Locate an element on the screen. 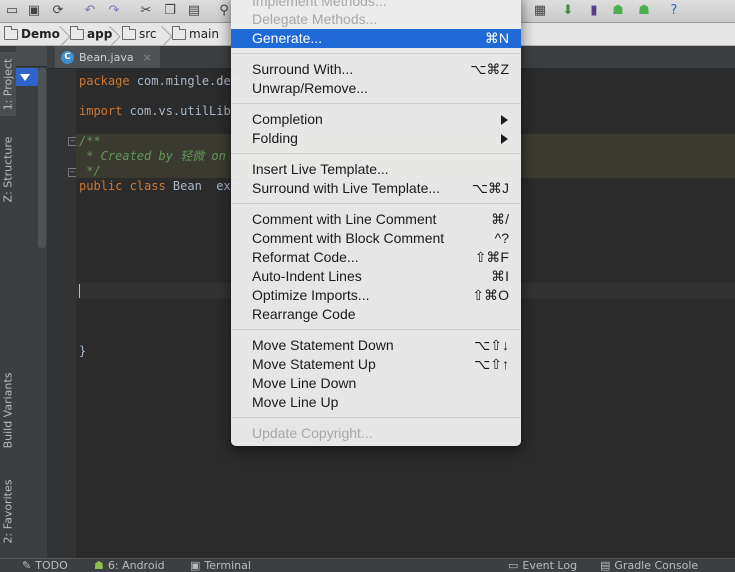 The image size is (735, 572). open-icon: ▭ is located at coordinates (12, 10).